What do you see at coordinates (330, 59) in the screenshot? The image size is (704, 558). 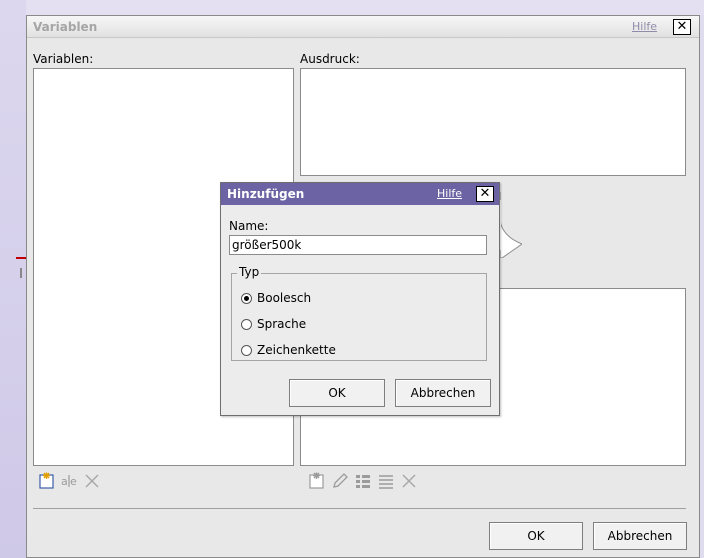 I see `expression-label: Ausdruck:` at bounding box center [330, 59].